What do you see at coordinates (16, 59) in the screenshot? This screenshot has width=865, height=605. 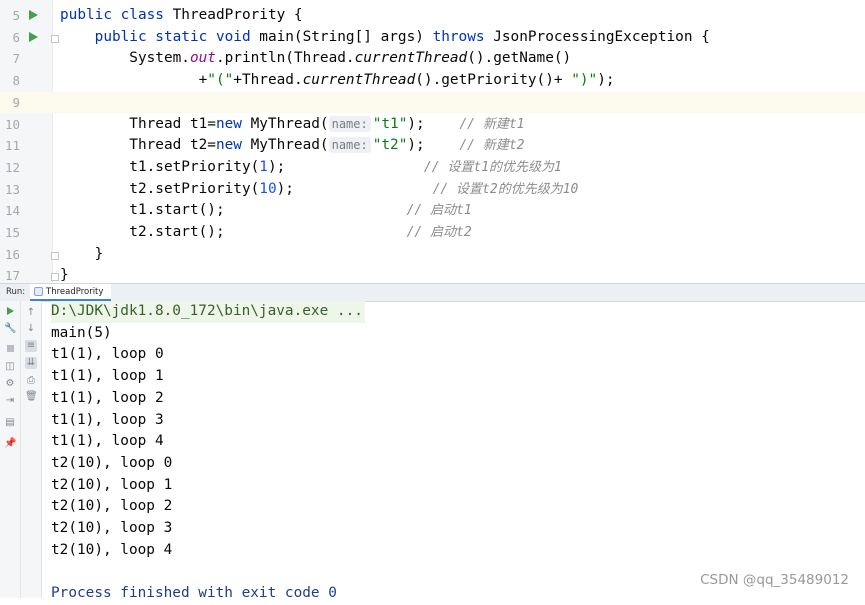 I see `line-number: 7` at bounding box center [16, 59].